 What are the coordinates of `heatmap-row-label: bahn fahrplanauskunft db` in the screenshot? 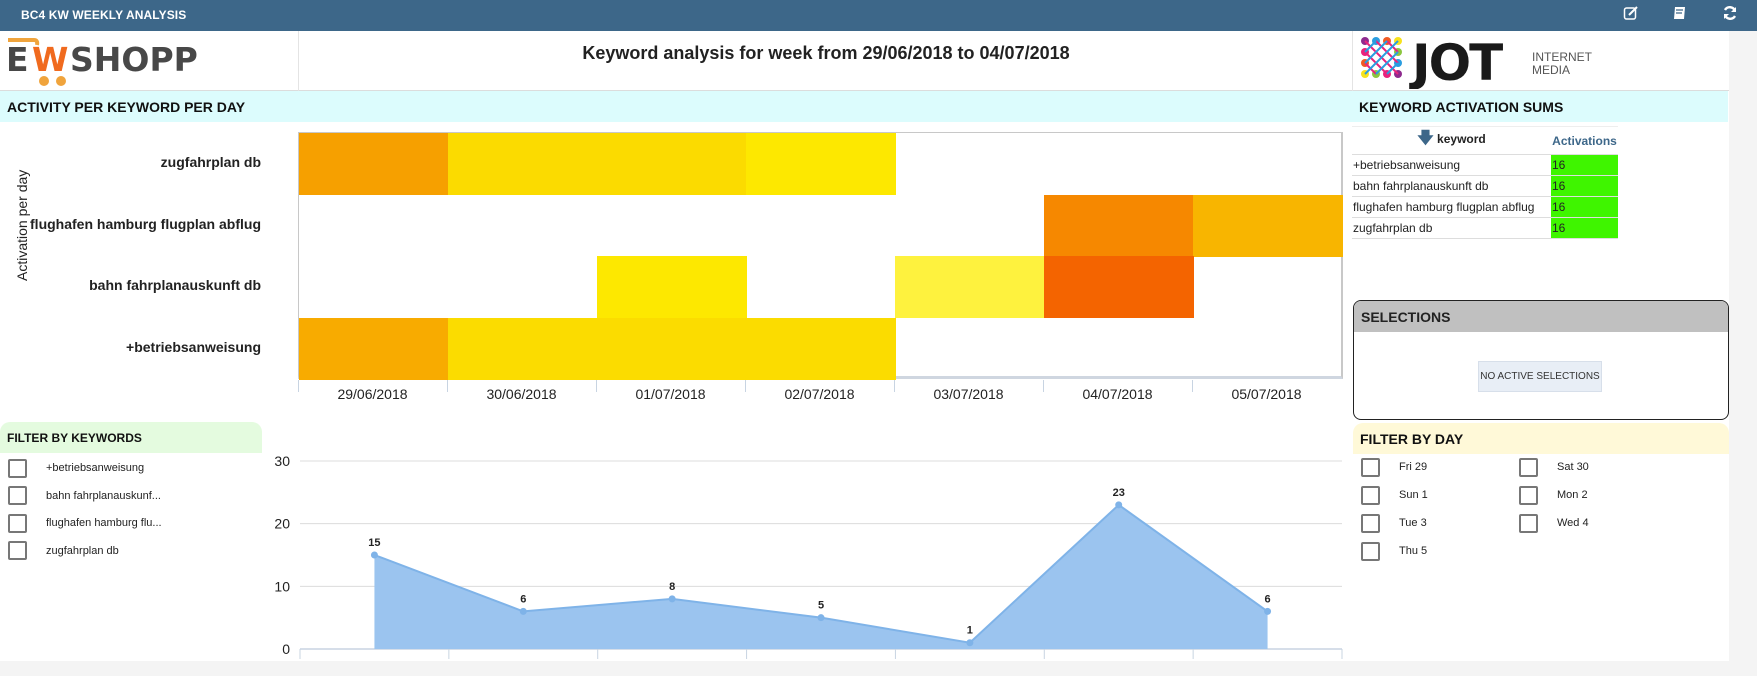 It's located at (175, 285).